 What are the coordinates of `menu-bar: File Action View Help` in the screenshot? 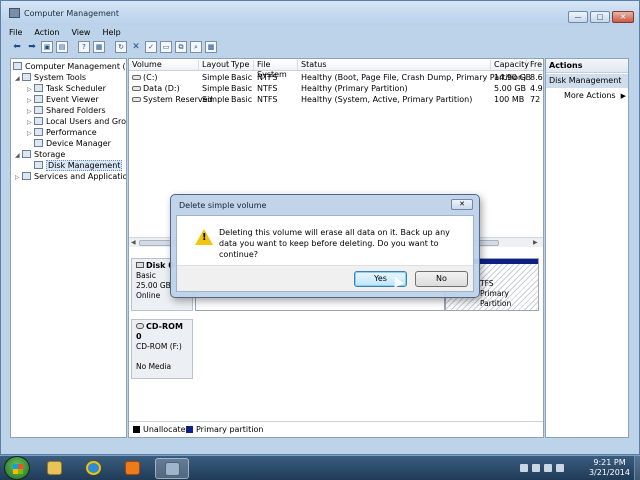 It's located at (65, 32).